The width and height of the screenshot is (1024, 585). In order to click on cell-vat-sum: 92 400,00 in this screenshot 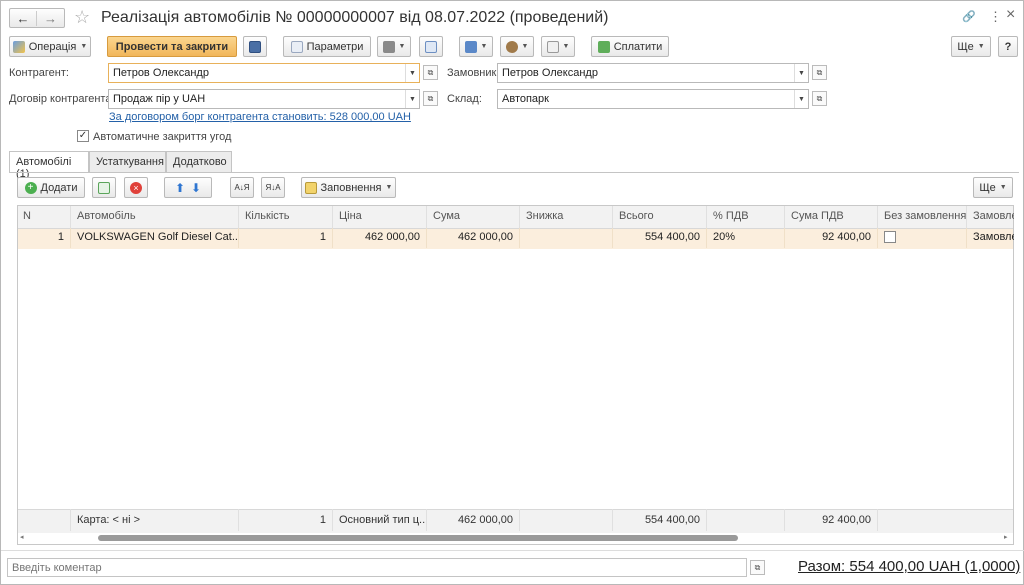, I will do `click(831, 238)`.